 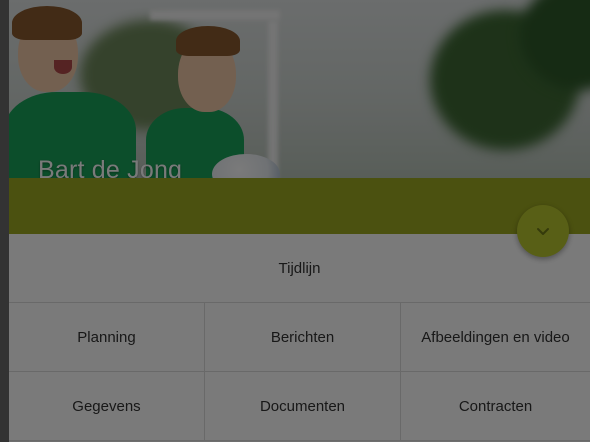 I want to click on menu-item-label: Planning, so click(x=106, y=337).